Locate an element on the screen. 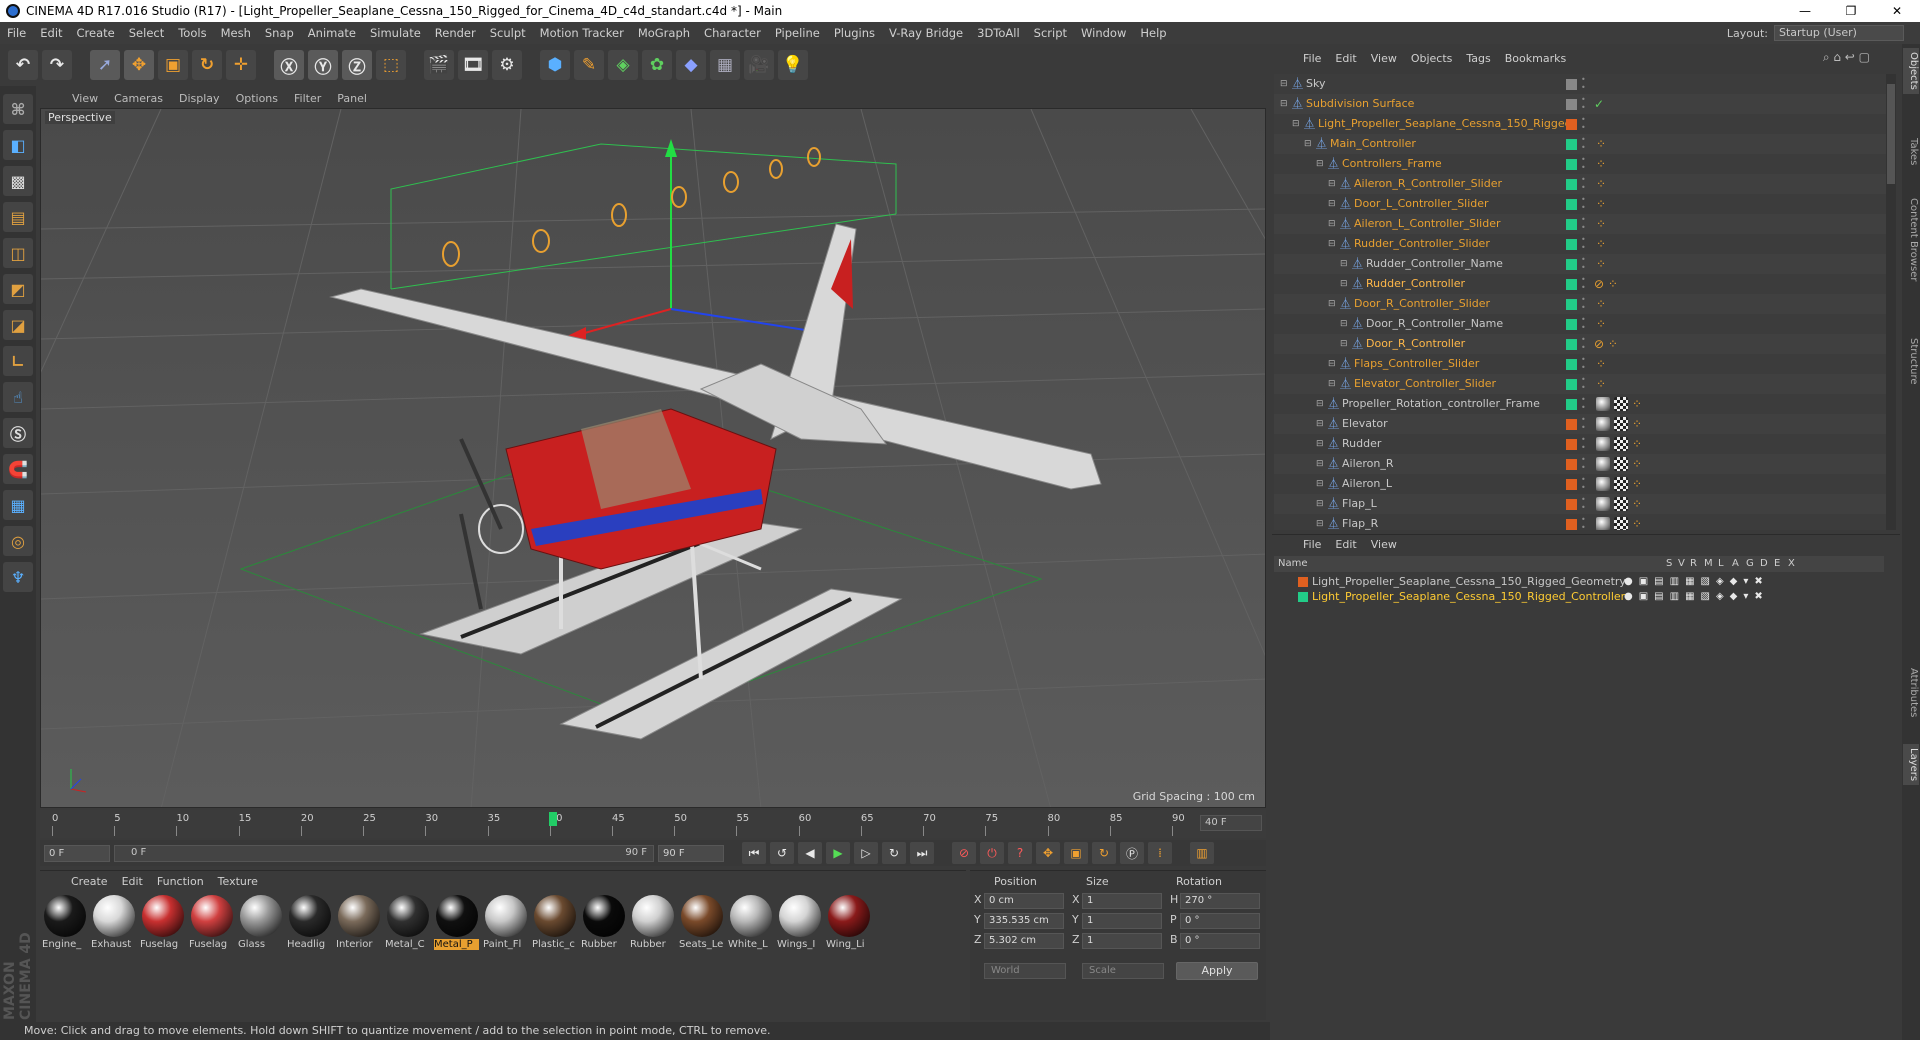  object-row: ⊟ ⏅ Door_R_Controller • • ⊘ ⁘ is located at coordinates (1580, 344).